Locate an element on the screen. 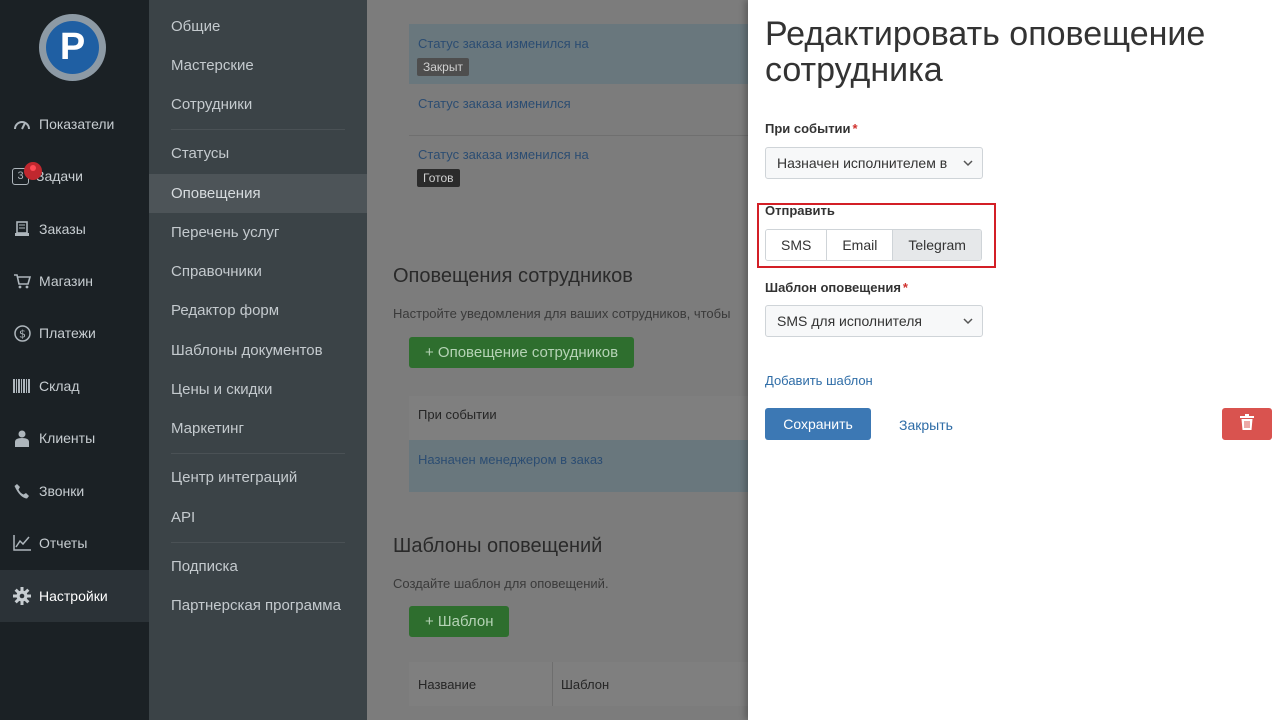  add-template-link: Добавить шаблон is located at coordinates (819, 380).